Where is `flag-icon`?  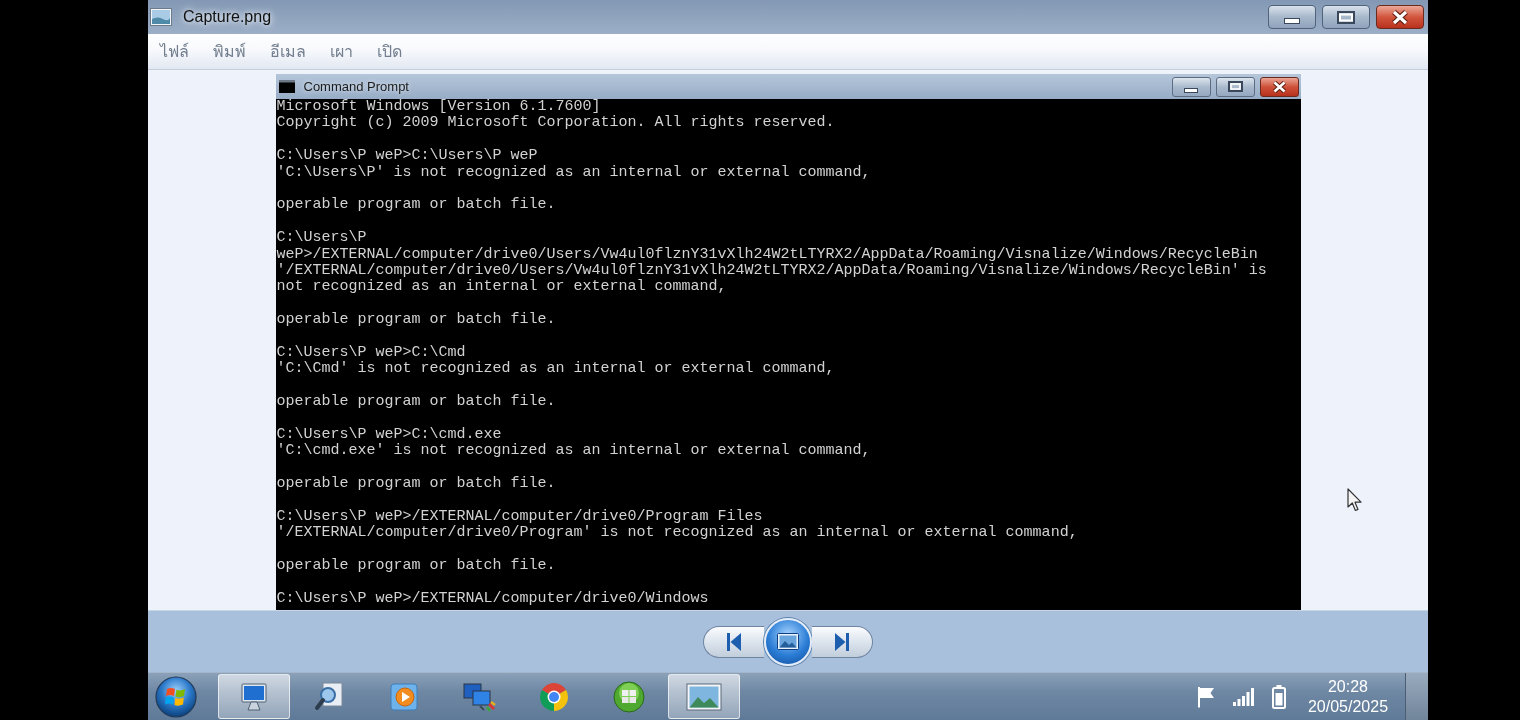 flag-icon is located at coordinates (1206, 696).